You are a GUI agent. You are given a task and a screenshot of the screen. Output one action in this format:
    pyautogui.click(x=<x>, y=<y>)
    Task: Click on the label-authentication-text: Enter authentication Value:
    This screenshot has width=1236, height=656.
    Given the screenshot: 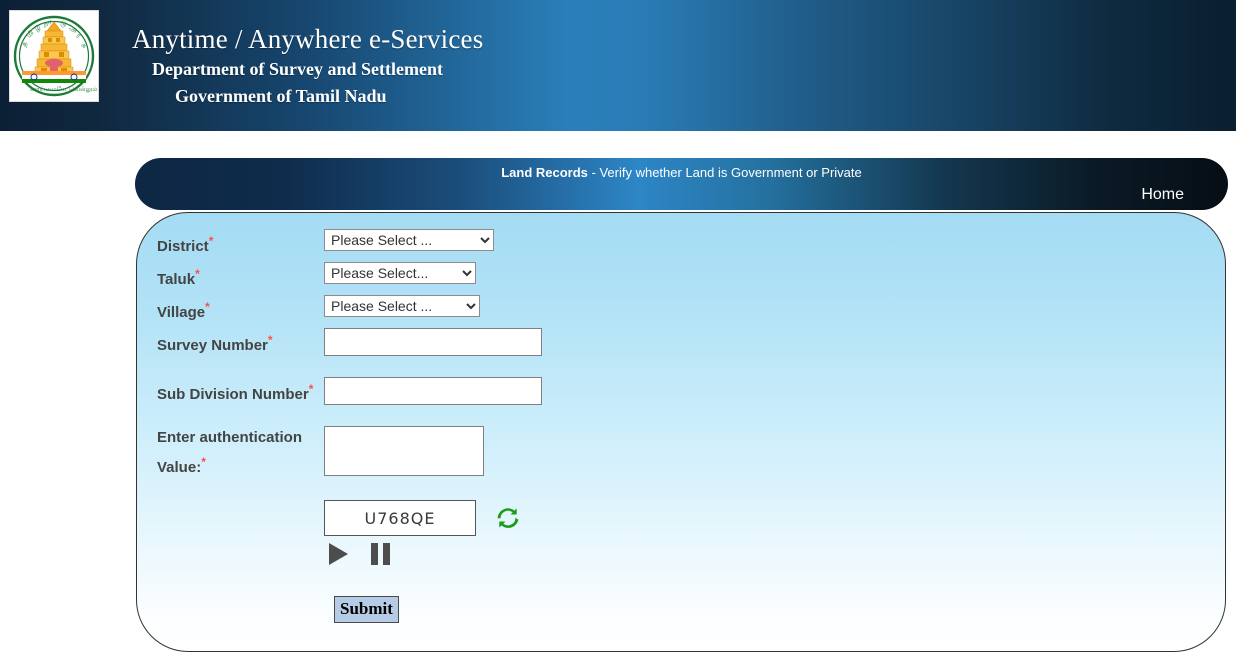 What is the action you would take?
    pyautogui.click(x=230, y=452)
    